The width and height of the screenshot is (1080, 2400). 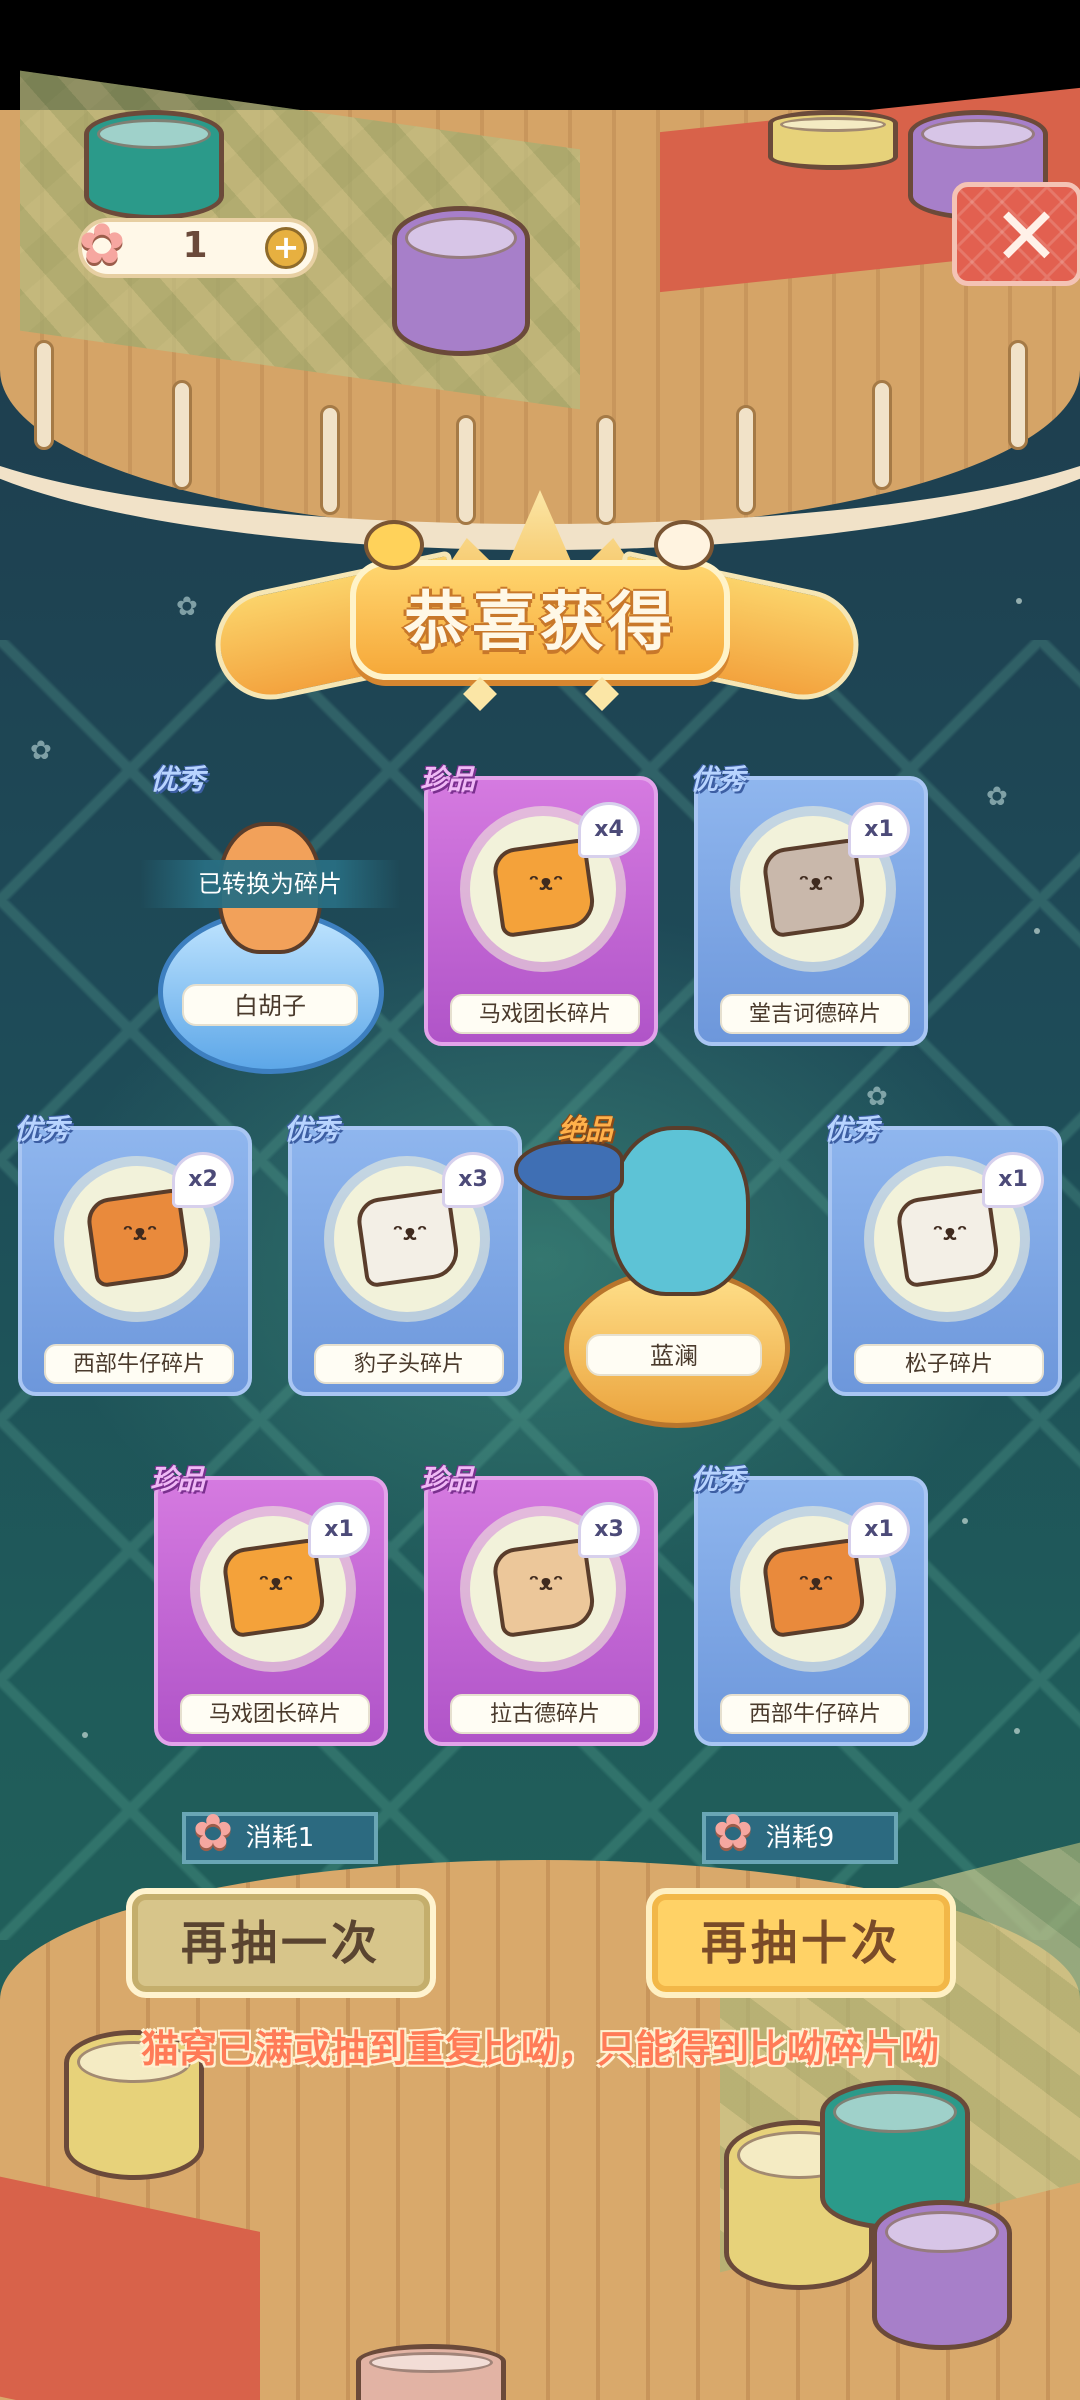 I want to click on quantity-badge: x2, so click(x=203, y=1180).